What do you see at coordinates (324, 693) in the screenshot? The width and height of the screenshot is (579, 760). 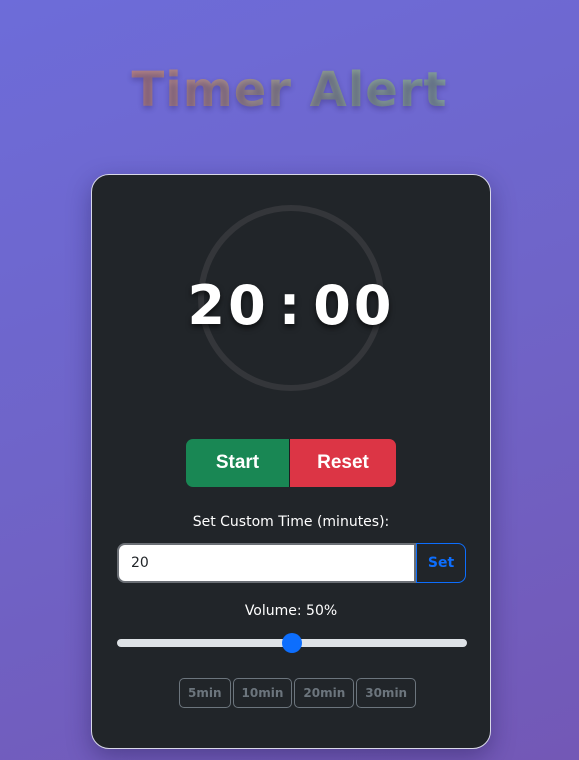 I see `preset-20min-button: 20min` at bounding box center [324, 693].